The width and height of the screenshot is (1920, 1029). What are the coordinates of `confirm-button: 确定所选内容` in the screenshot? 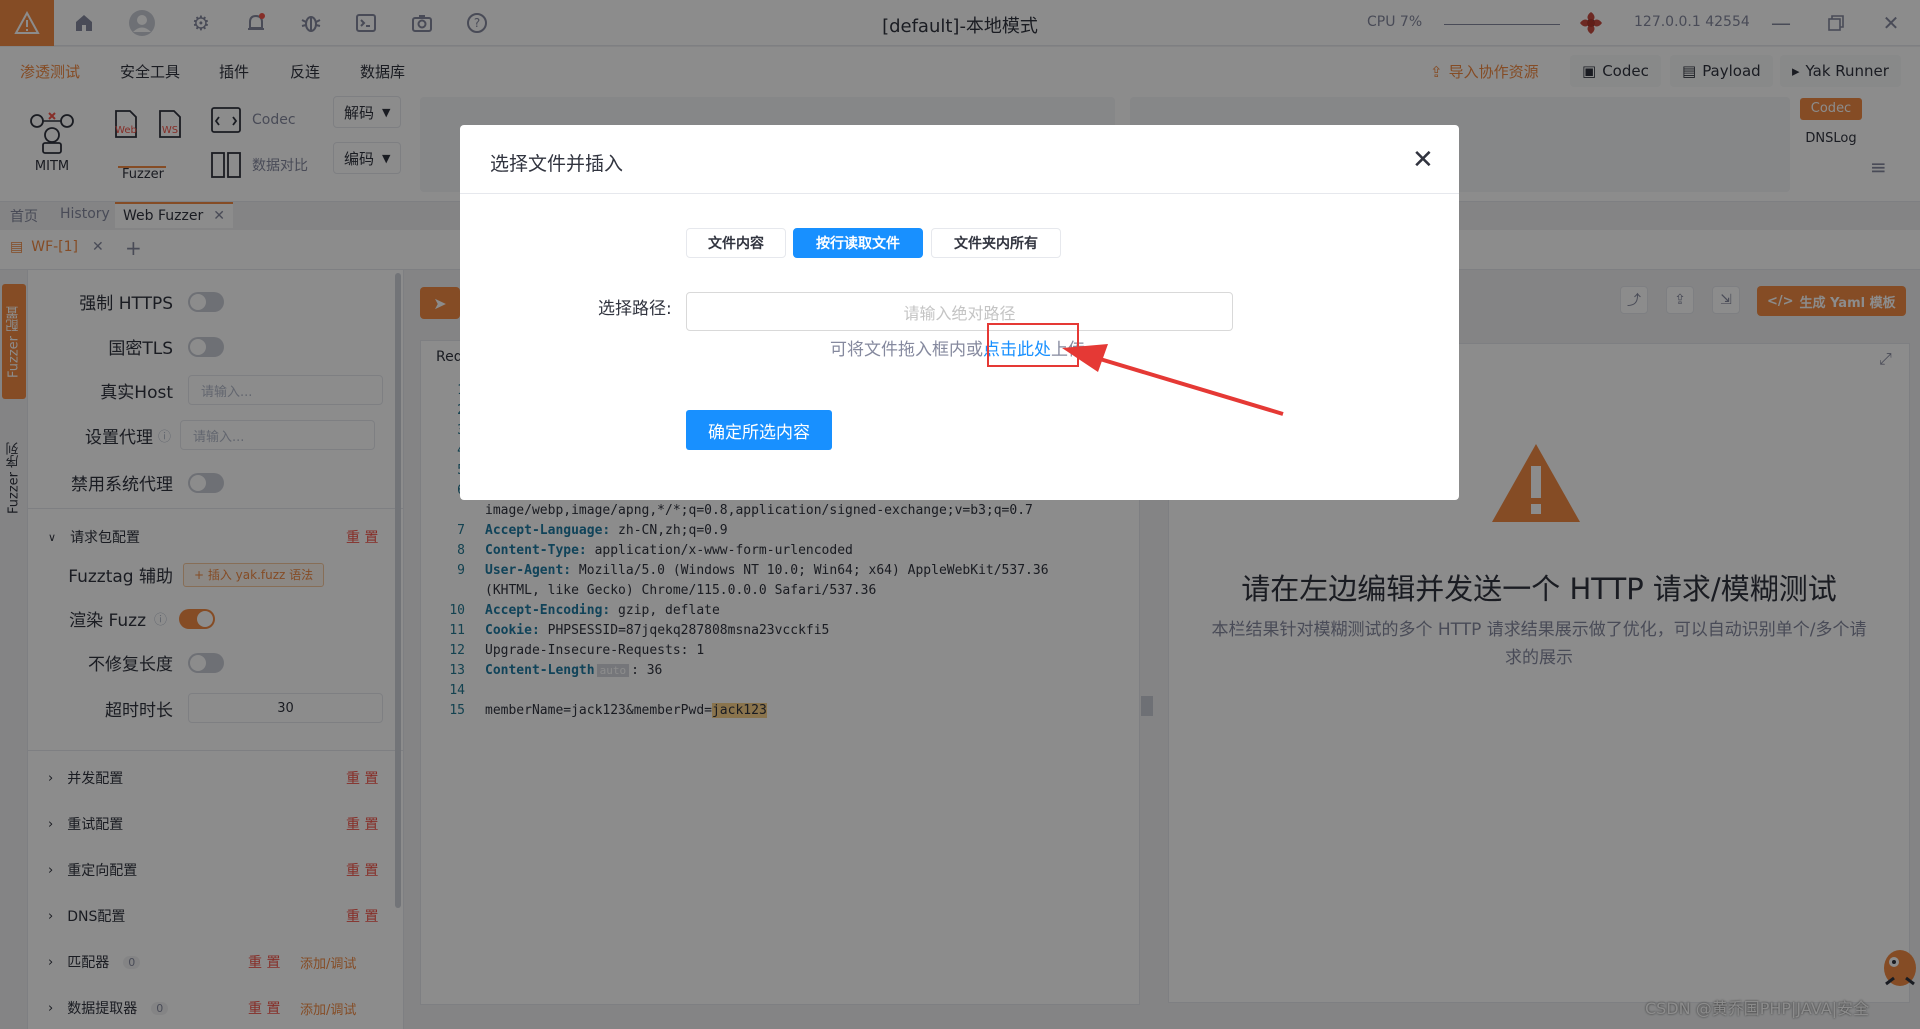 It's located at (759, 430).